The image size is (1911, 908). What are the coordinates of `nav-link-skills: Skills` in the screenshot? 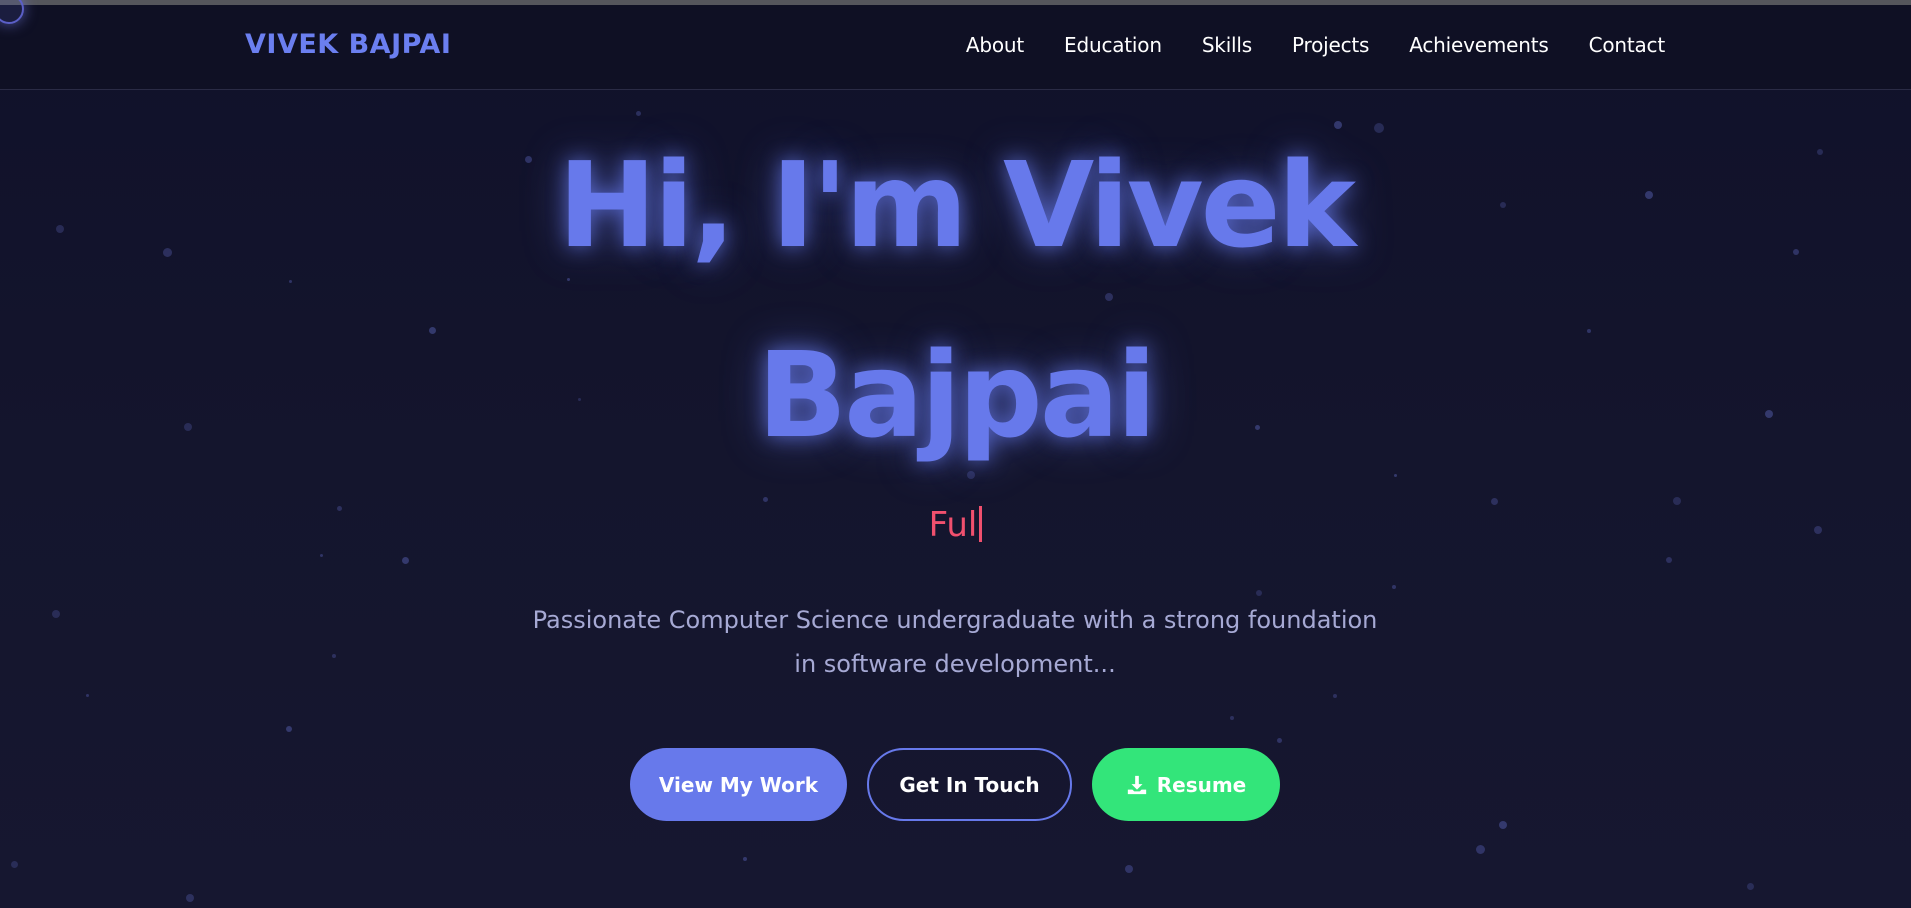 It's located at (1227, 45).